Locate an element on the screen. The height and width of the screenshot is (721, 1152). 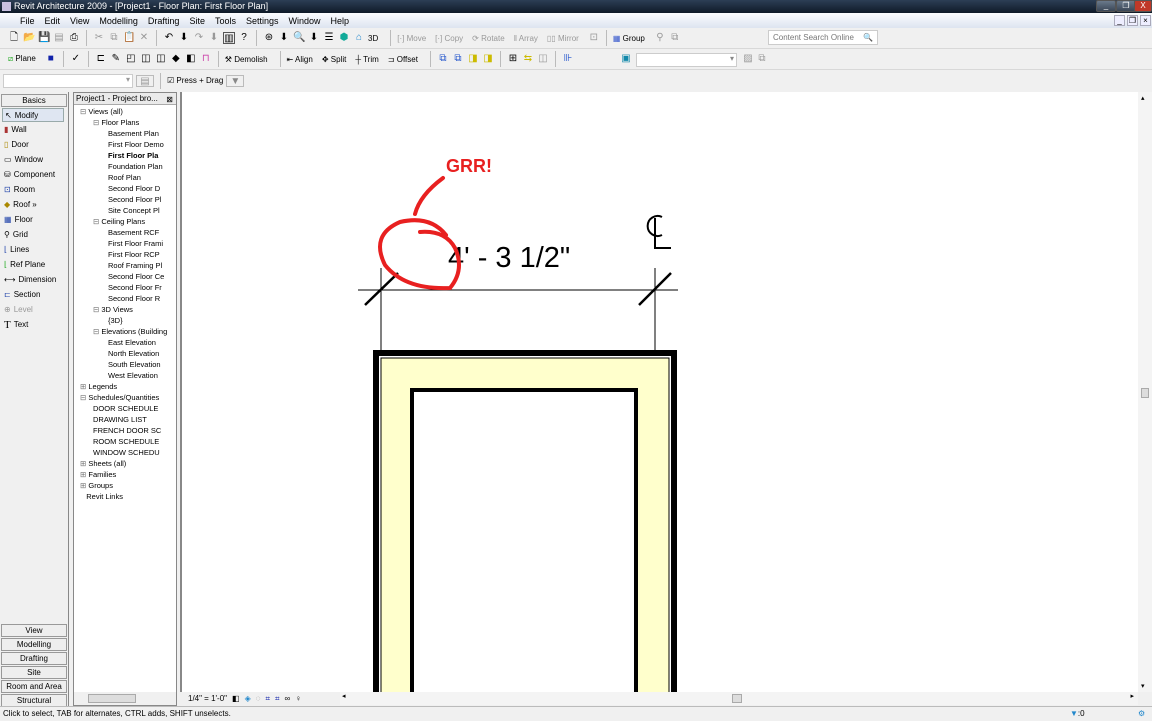
group-button: ▦ Group is located at coordinates (629, 38).